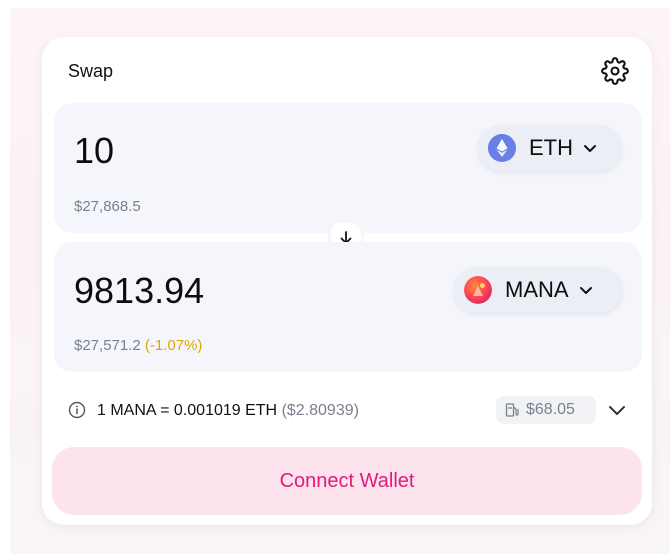  I want to click on connect-wallet-label: Connect Wallet, so click(347, 480).